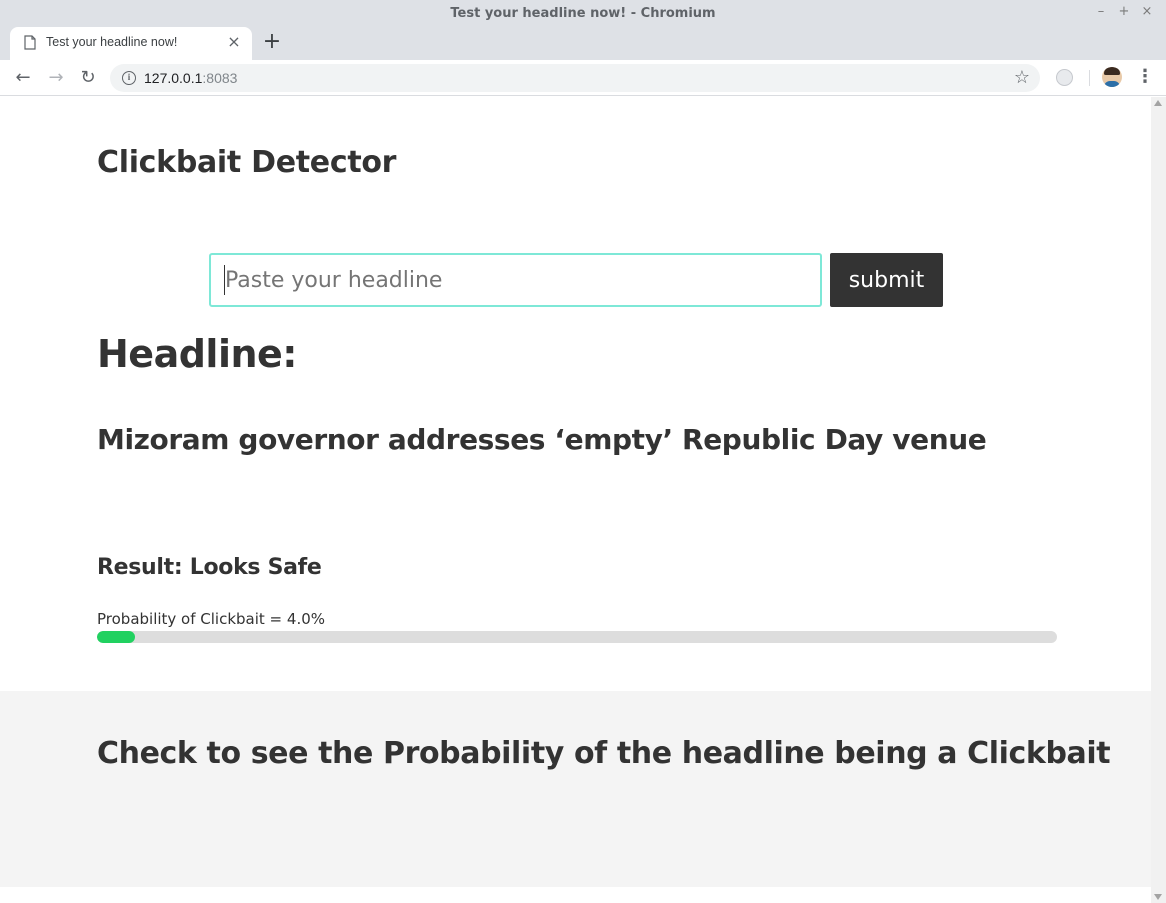 The width and height of the screenshot is (1166, 903). What do you see at coordinates (197, 354) in the screenshot?
I see `headline-heading: Headline:` at bounding box center [197, 354].